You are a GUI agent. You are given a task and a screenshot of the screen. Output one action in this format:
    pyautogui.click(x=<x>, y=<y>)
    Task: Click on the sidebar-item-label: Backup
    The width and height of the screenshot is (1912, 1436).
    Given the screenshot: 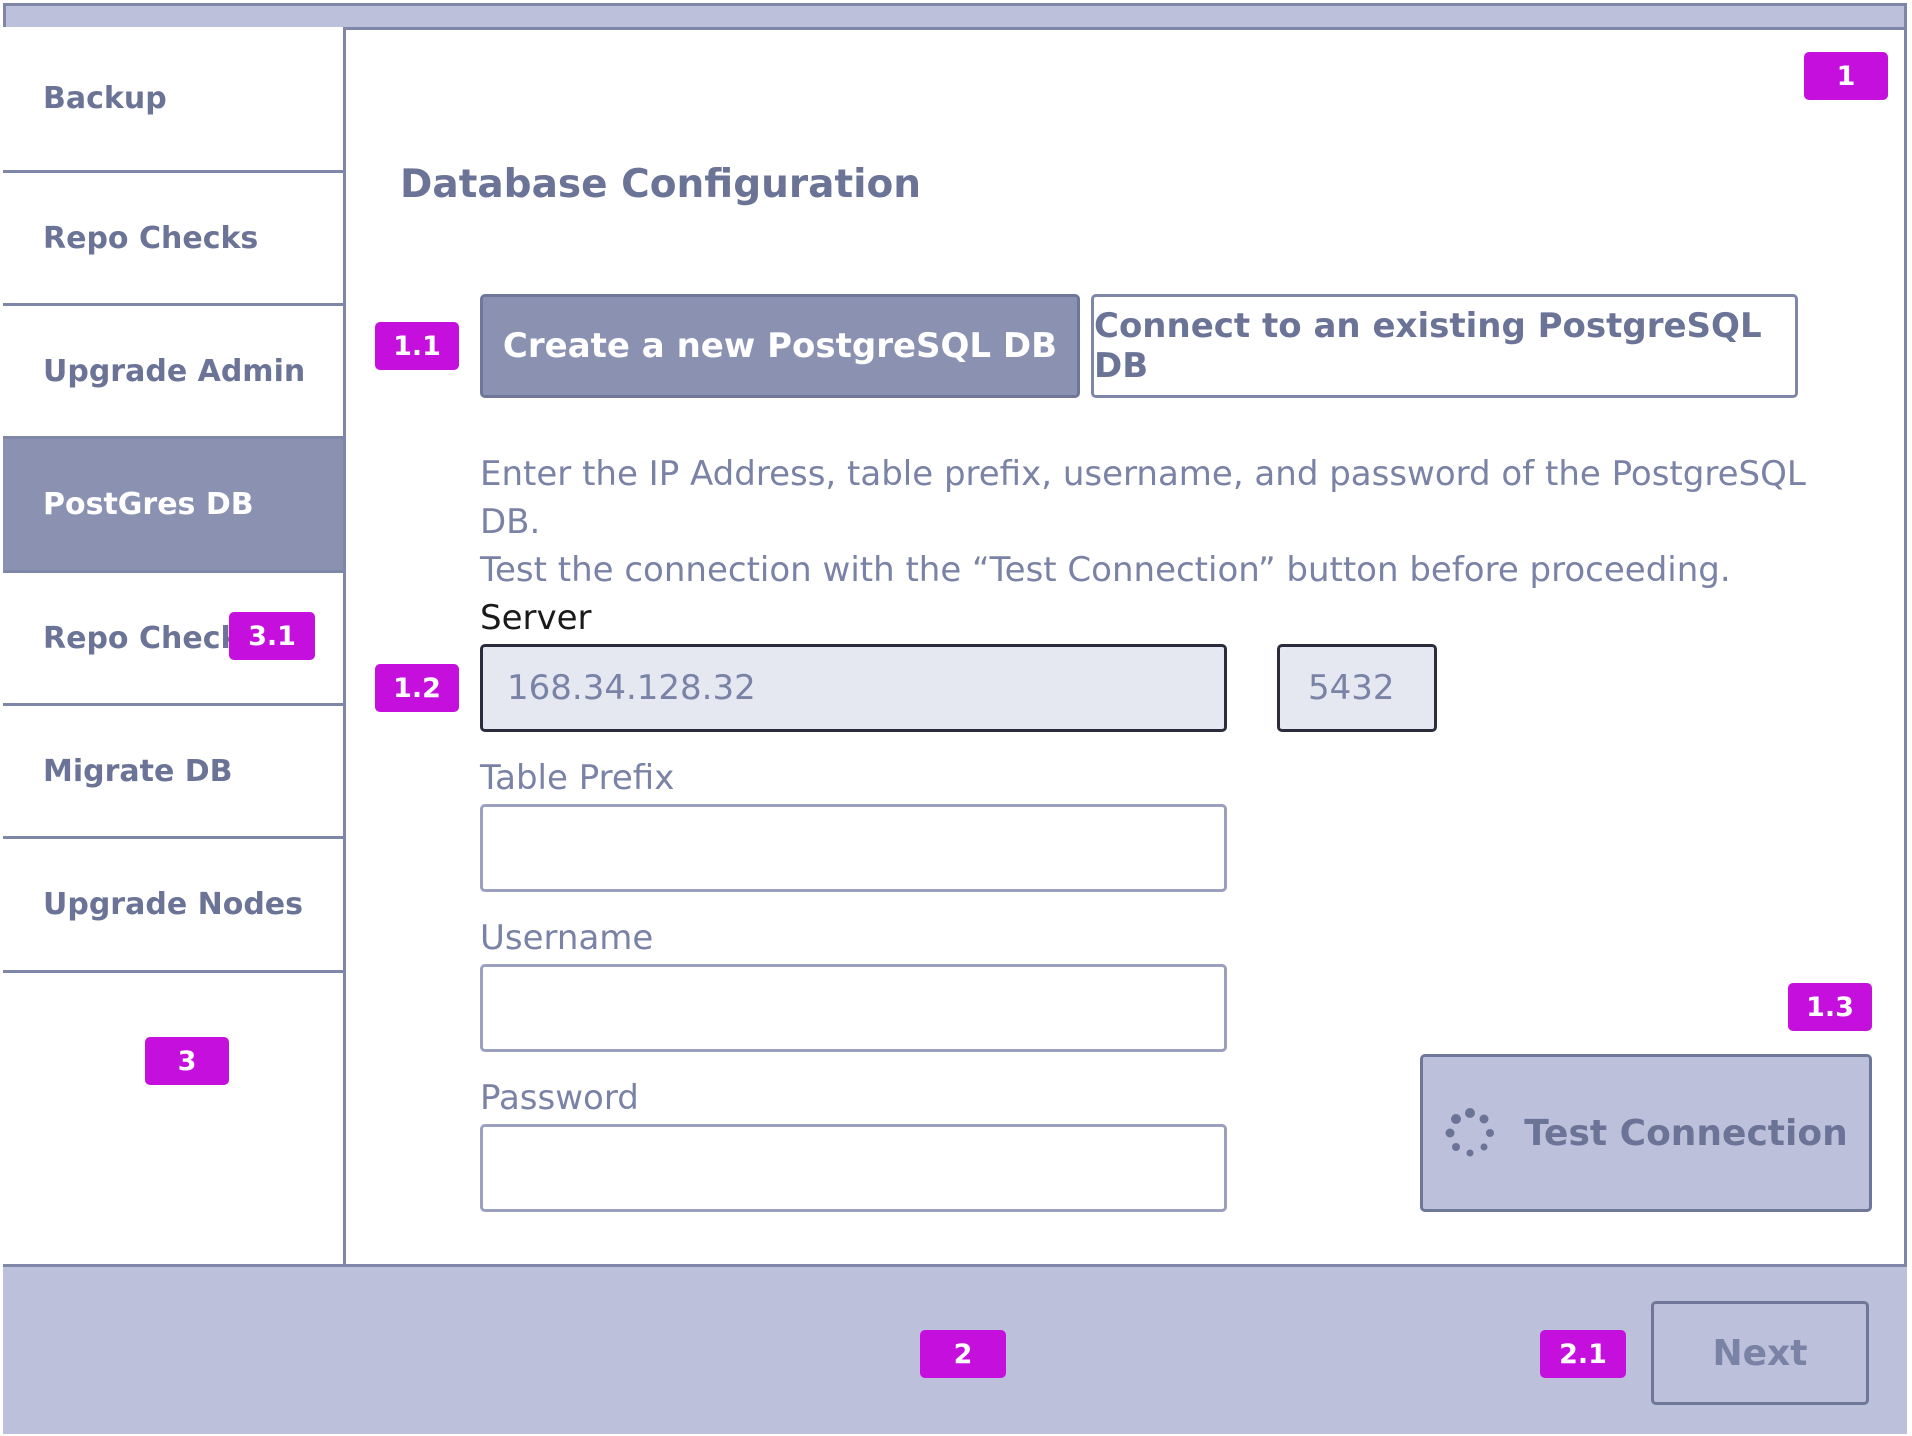 What is the action you would take?
    pyautogui.click(x=105, y=98)
    